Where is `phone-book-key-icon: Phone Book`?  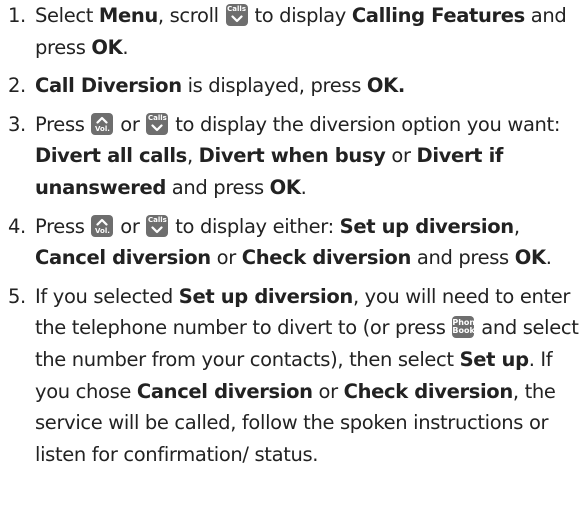
phone-book-key-icon: Phone Book is located at coordinates (466, 327).